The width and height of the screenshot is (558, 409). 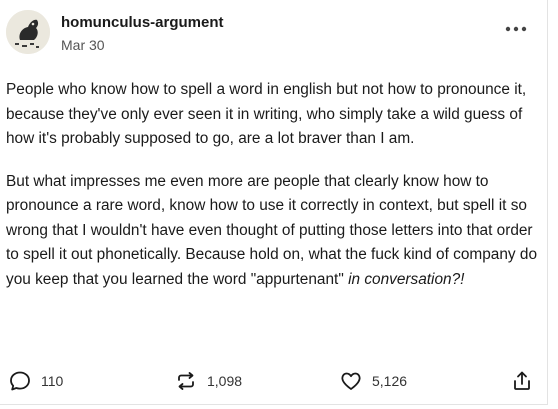 I want to click on post-date: Mar 30, so click(x=83, y=45).